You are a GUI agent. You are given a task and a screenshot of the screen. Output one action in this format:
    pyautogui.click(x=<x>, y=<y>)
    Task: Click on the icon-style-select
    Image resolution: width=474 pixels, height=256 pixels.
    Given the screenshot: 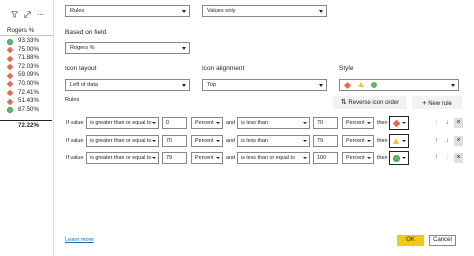 What is the action you would take?
    pyautogui.click(x=399, y=85)
    